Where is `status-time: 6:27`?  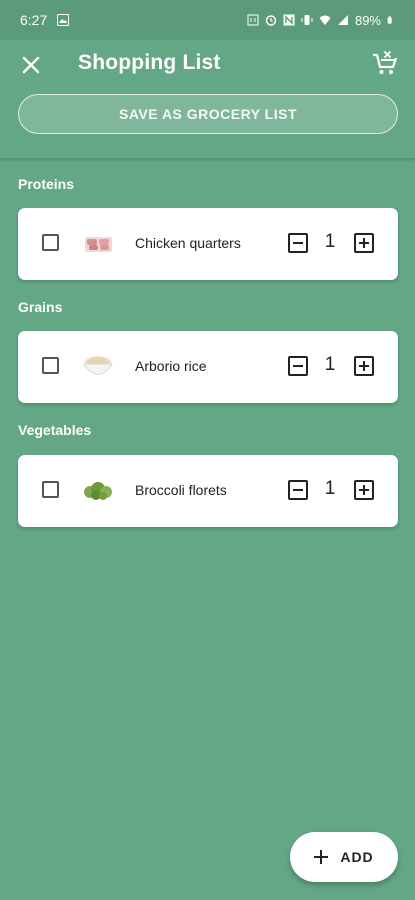 status-time: 6:27 is located at coordinates (34, 20).